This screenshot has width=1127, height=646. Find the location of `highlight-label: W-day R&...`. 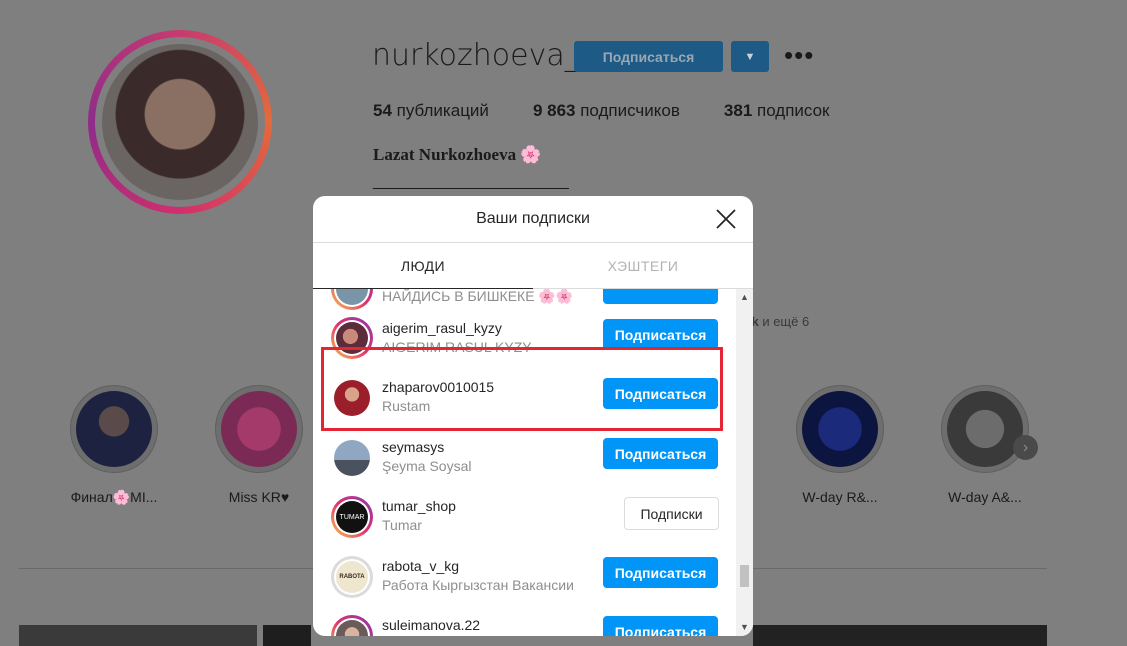

highlight-label: W-day R&... is located at coordinates (840, 497).